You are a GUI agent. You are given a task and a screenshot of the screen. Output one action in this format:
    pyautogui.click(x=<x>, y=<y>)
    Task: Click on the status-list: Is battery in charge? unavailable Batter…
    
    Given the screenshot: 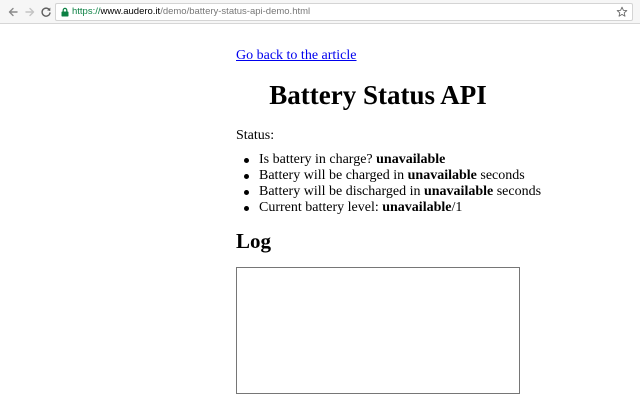 What is the action you would take?
    pyautogui.click(x=388, y=184)
    